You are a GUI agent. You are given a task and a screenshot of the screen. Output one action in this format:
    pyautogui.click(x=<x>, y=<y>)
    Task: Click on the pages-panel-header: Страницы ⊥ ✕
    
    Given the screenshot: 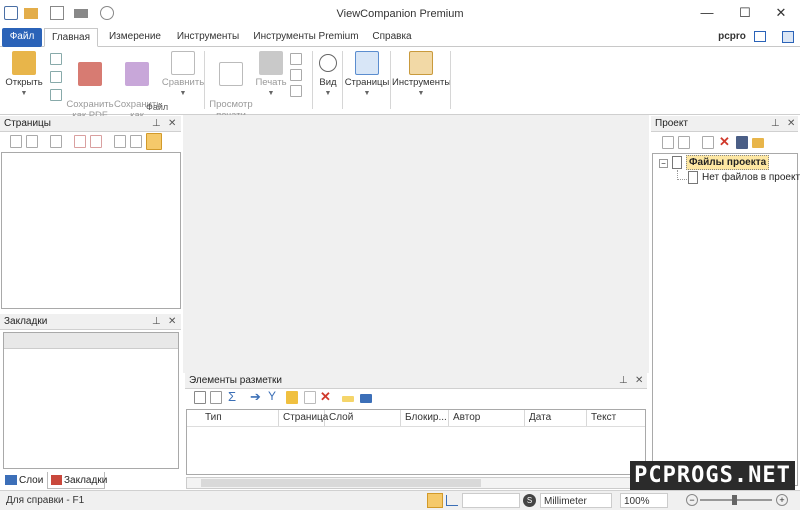 What is the action you would take?
    pyautogui.click(x=90, y=124)
    